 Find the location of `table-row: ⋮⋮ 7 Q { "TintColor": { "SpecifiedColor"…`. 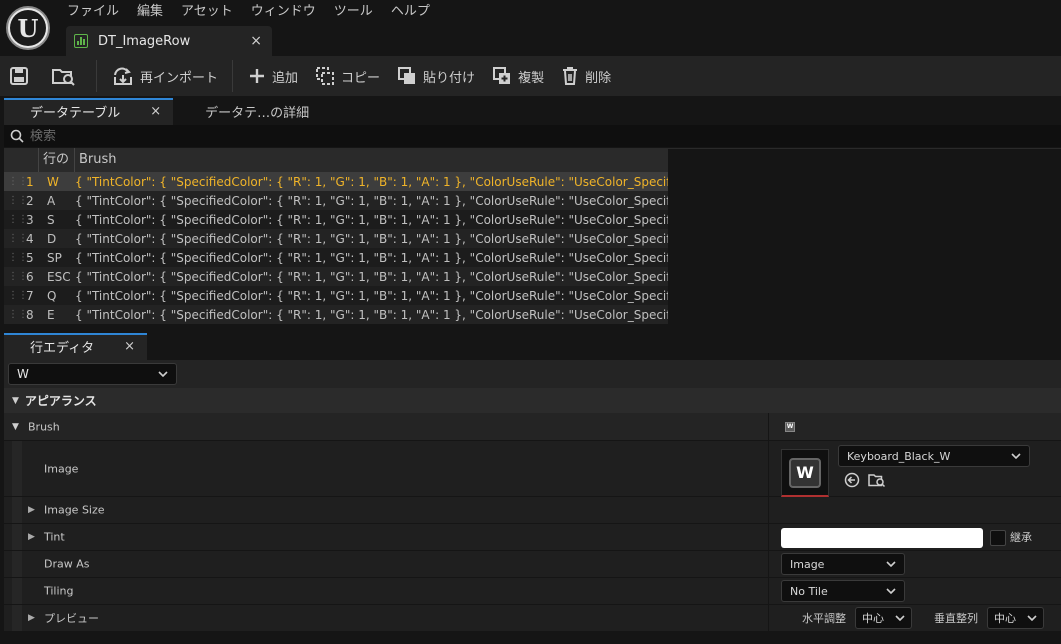

table-row: ⋮⋮ 7 Q { "TintColor": { "SpecifiedColor"… is located at coordinates (336, 295).